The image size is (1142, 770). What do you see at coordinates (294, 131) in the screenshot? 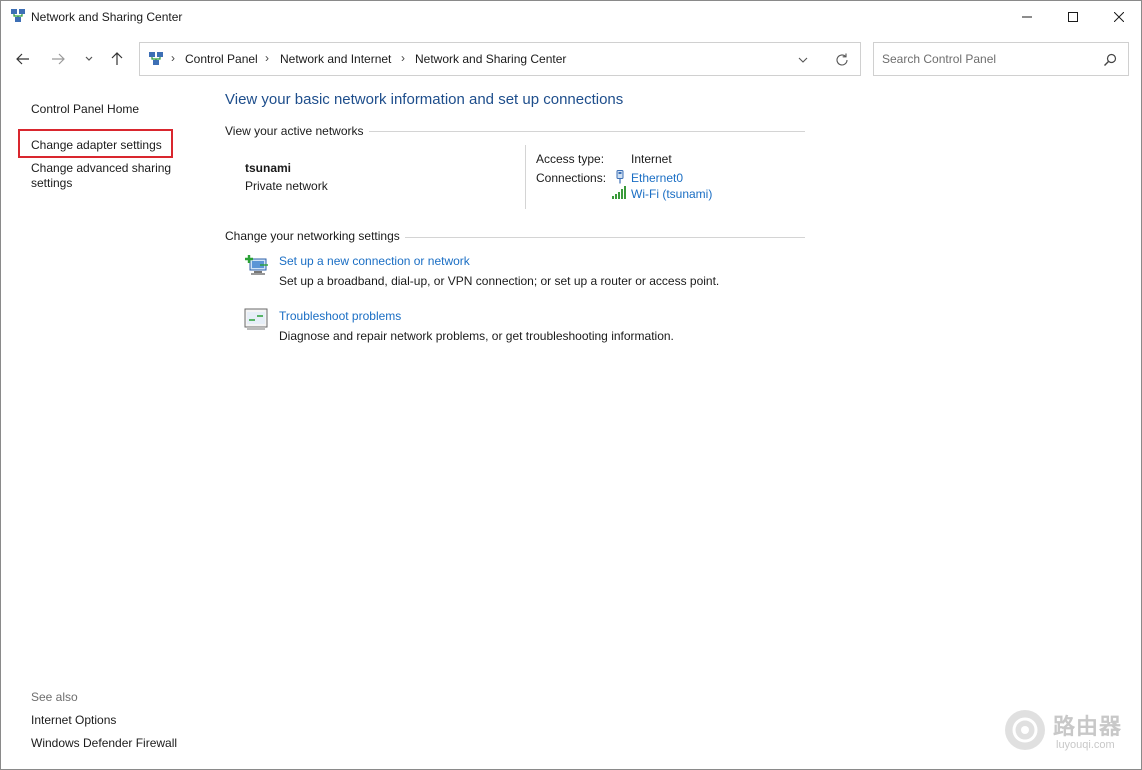
I see `active-networks-heading: View your active networks` at bounding box center [294, 131].